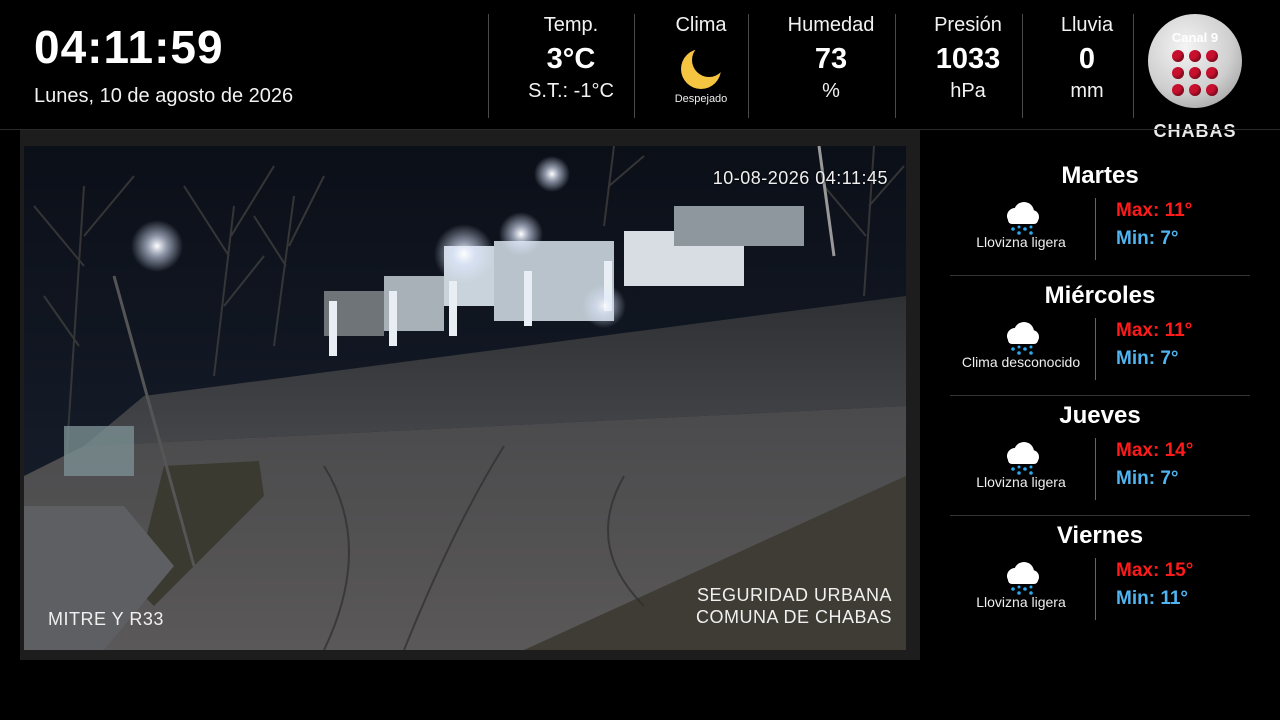 This screenshot has height=720, width=1280. Describe the element at coordinates (701, 25) in the screenshot. I see `clima-label: Clima` at that location.